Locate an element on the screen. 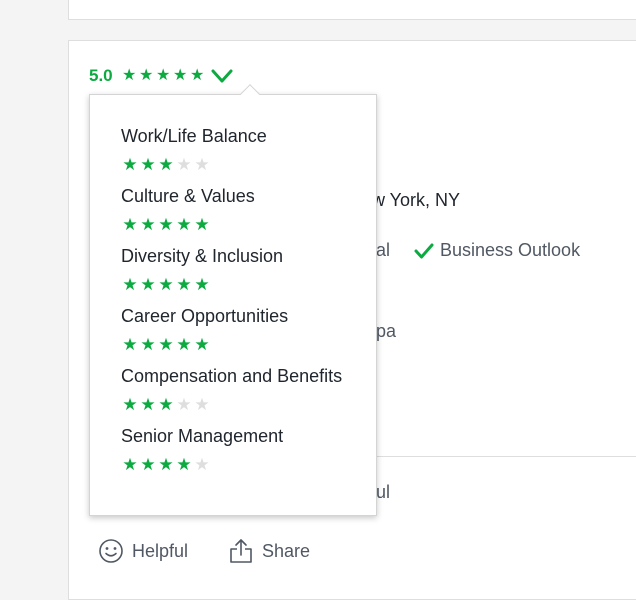 The height and width of the screenshot is (600, 636). check-icon is located at coordinates (424, 250).